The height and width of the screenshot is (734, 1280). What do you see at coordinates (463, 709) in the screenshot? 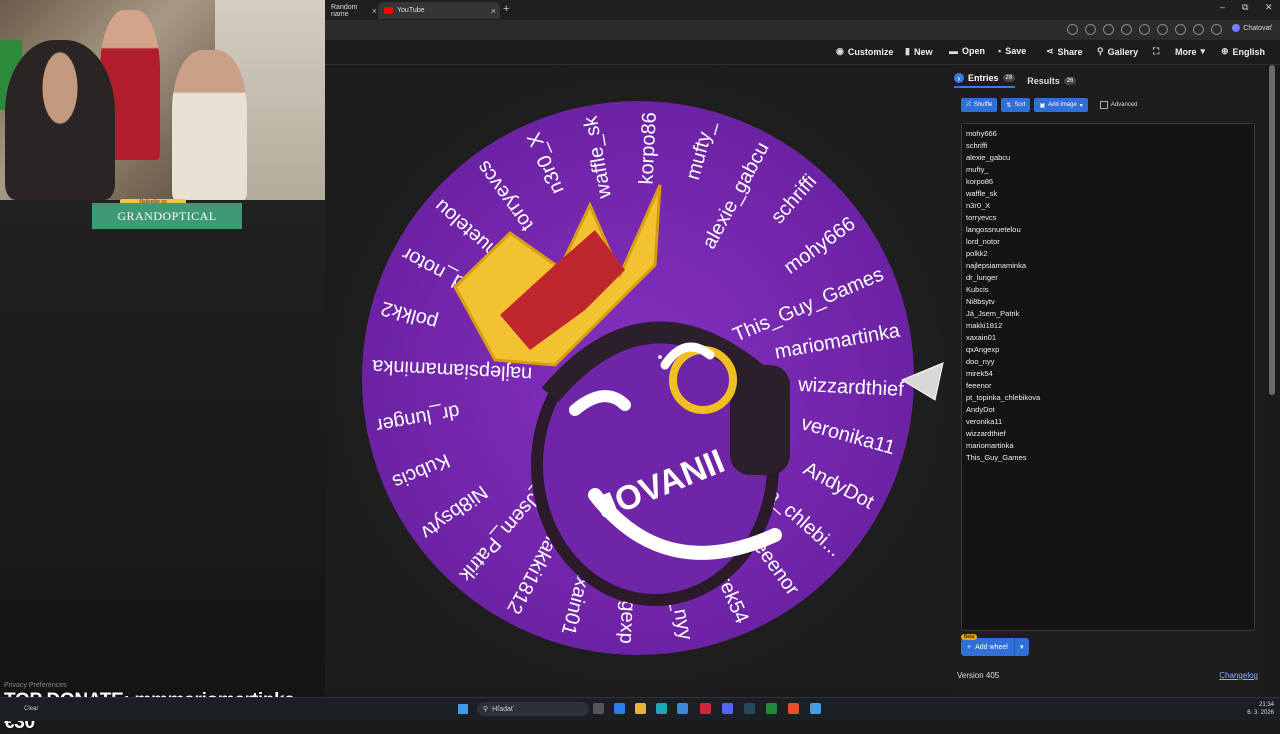
I see `start-icon` at bounding box center [463, 709].